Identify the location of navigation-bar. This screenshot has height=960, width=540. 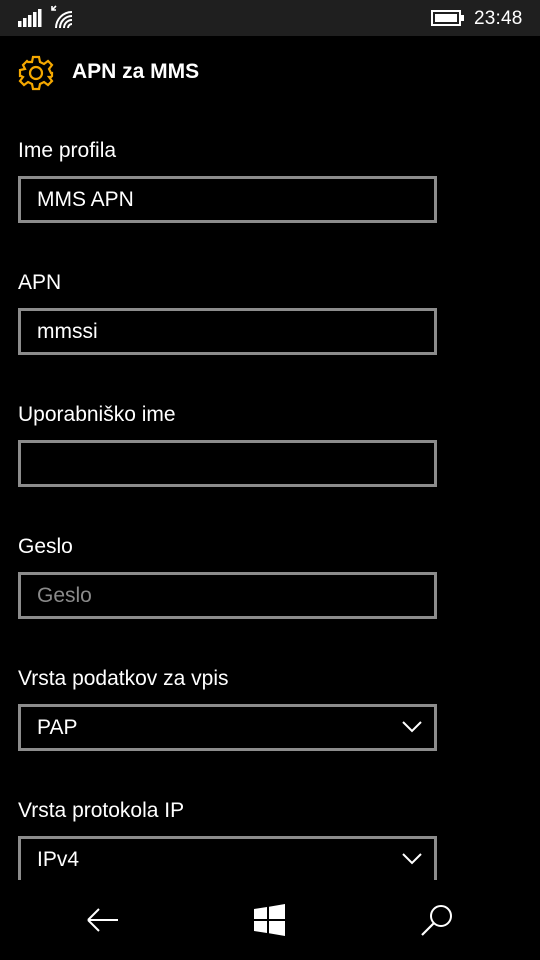
(270, 920).